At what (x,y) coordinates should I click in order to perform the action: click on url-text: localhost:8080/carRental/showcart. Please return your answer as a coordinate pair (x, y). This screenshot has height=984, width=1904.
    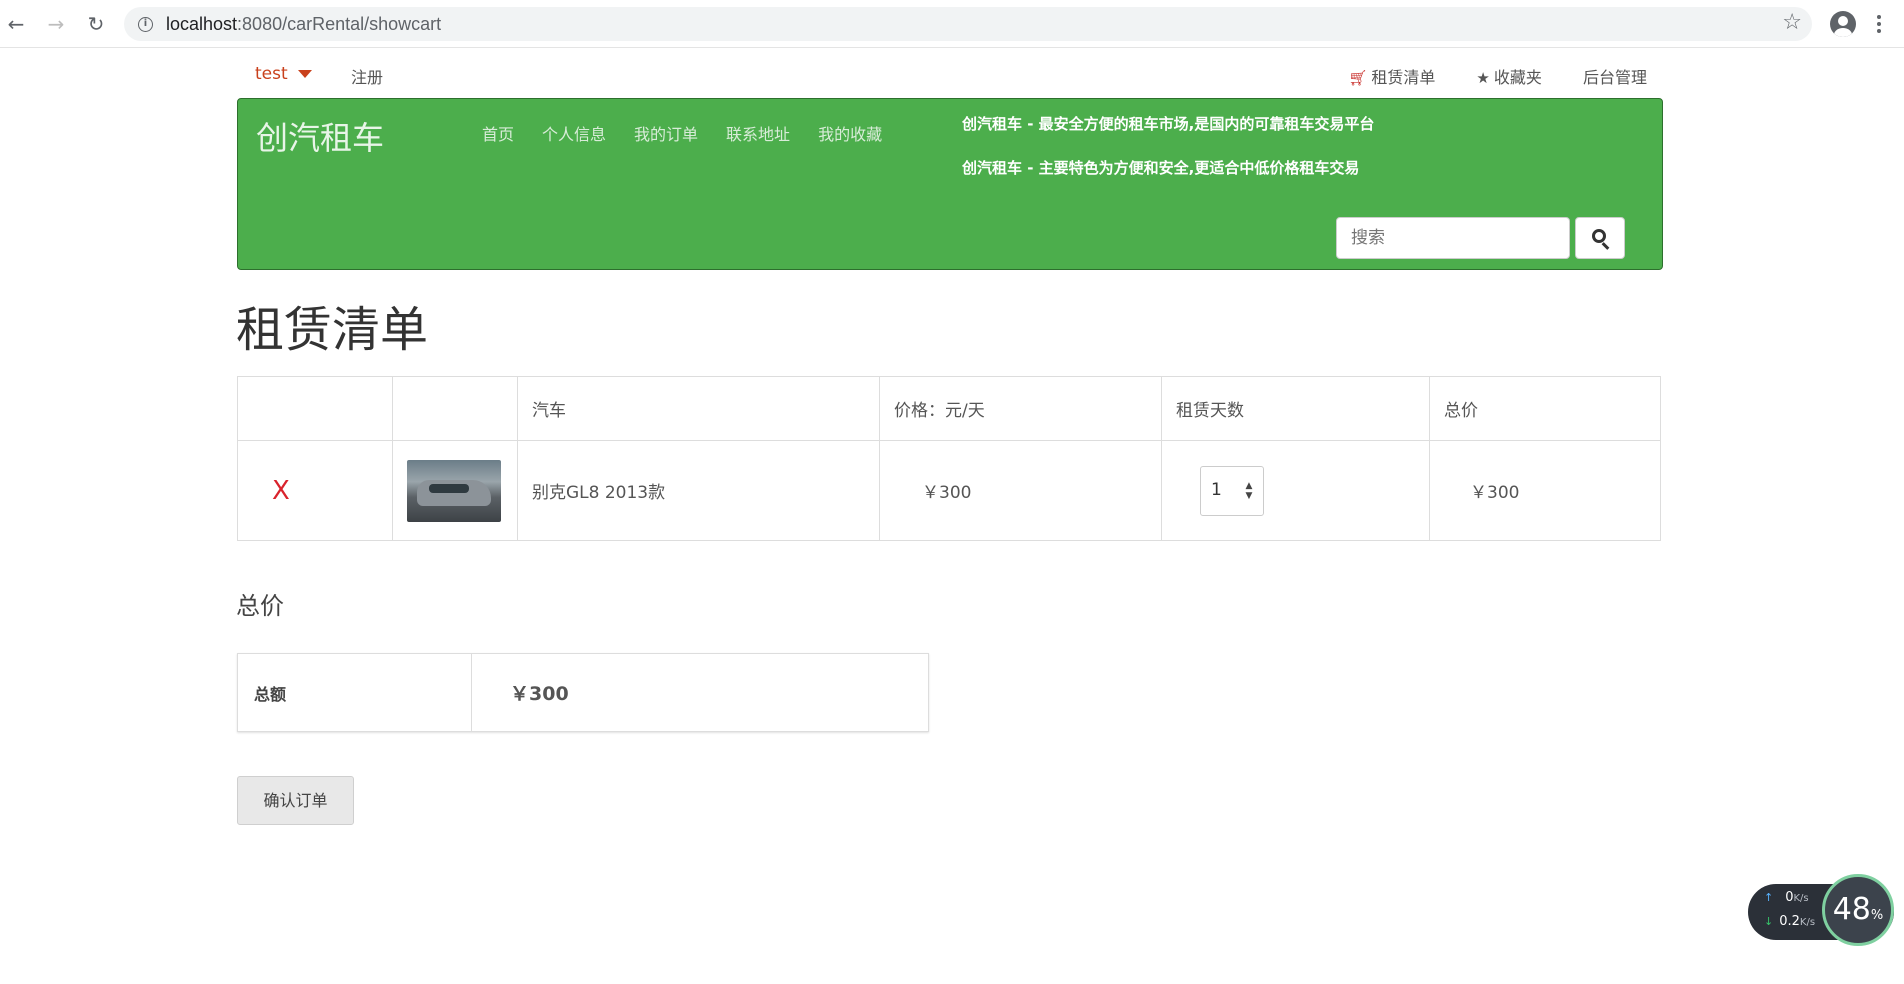
    Looking at the image, I should click on (303, 24).